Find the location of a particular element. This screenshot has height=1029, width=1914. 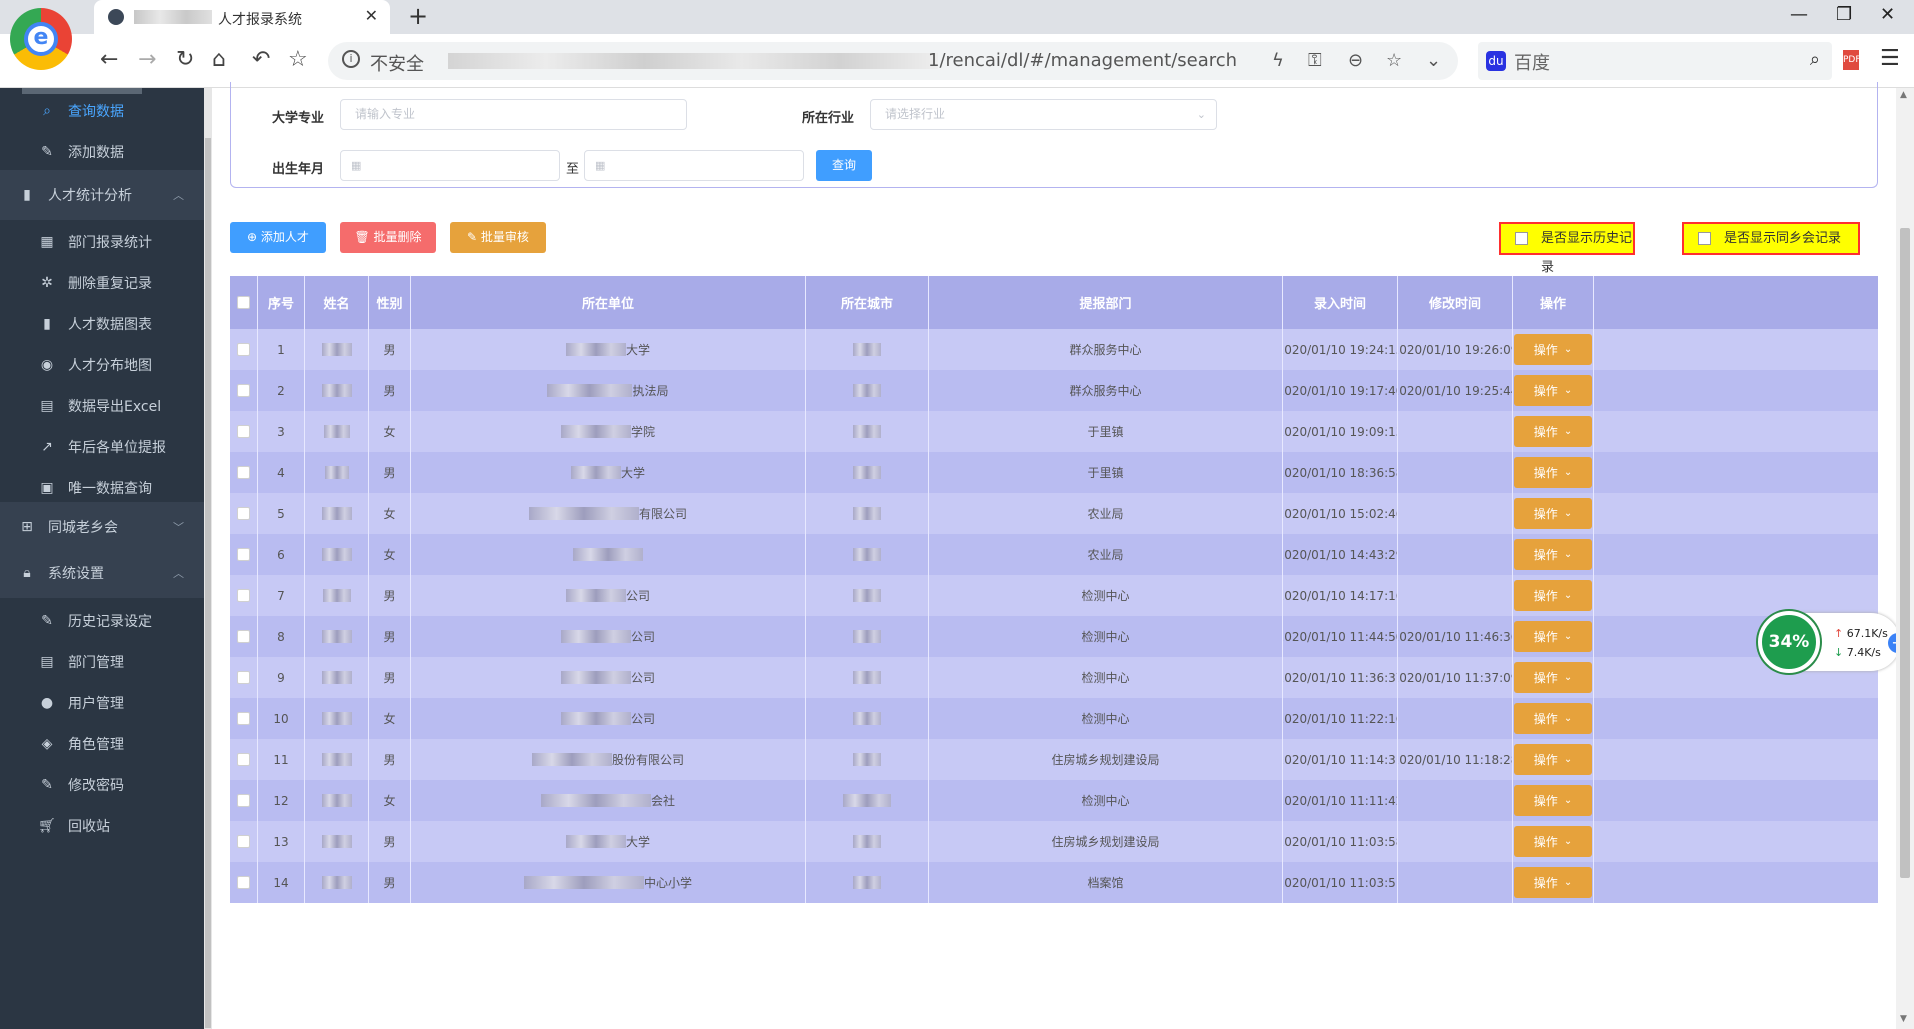

lightning-icon: ϟ is located at coordinates (1278, 60).